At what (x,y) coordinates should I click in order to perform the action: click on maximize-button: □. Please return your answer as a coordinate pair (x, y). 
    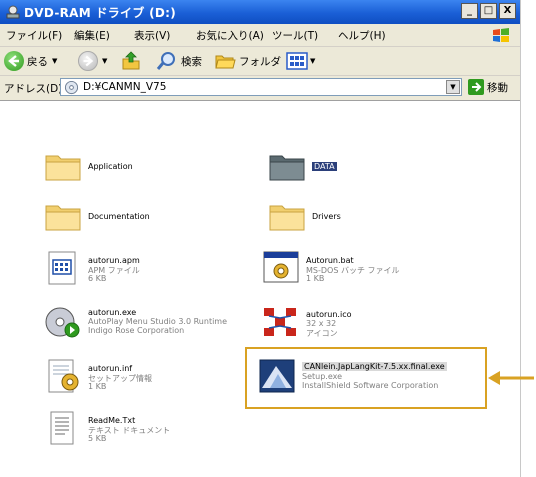
    Looking at the image, I should click on (488, 11).